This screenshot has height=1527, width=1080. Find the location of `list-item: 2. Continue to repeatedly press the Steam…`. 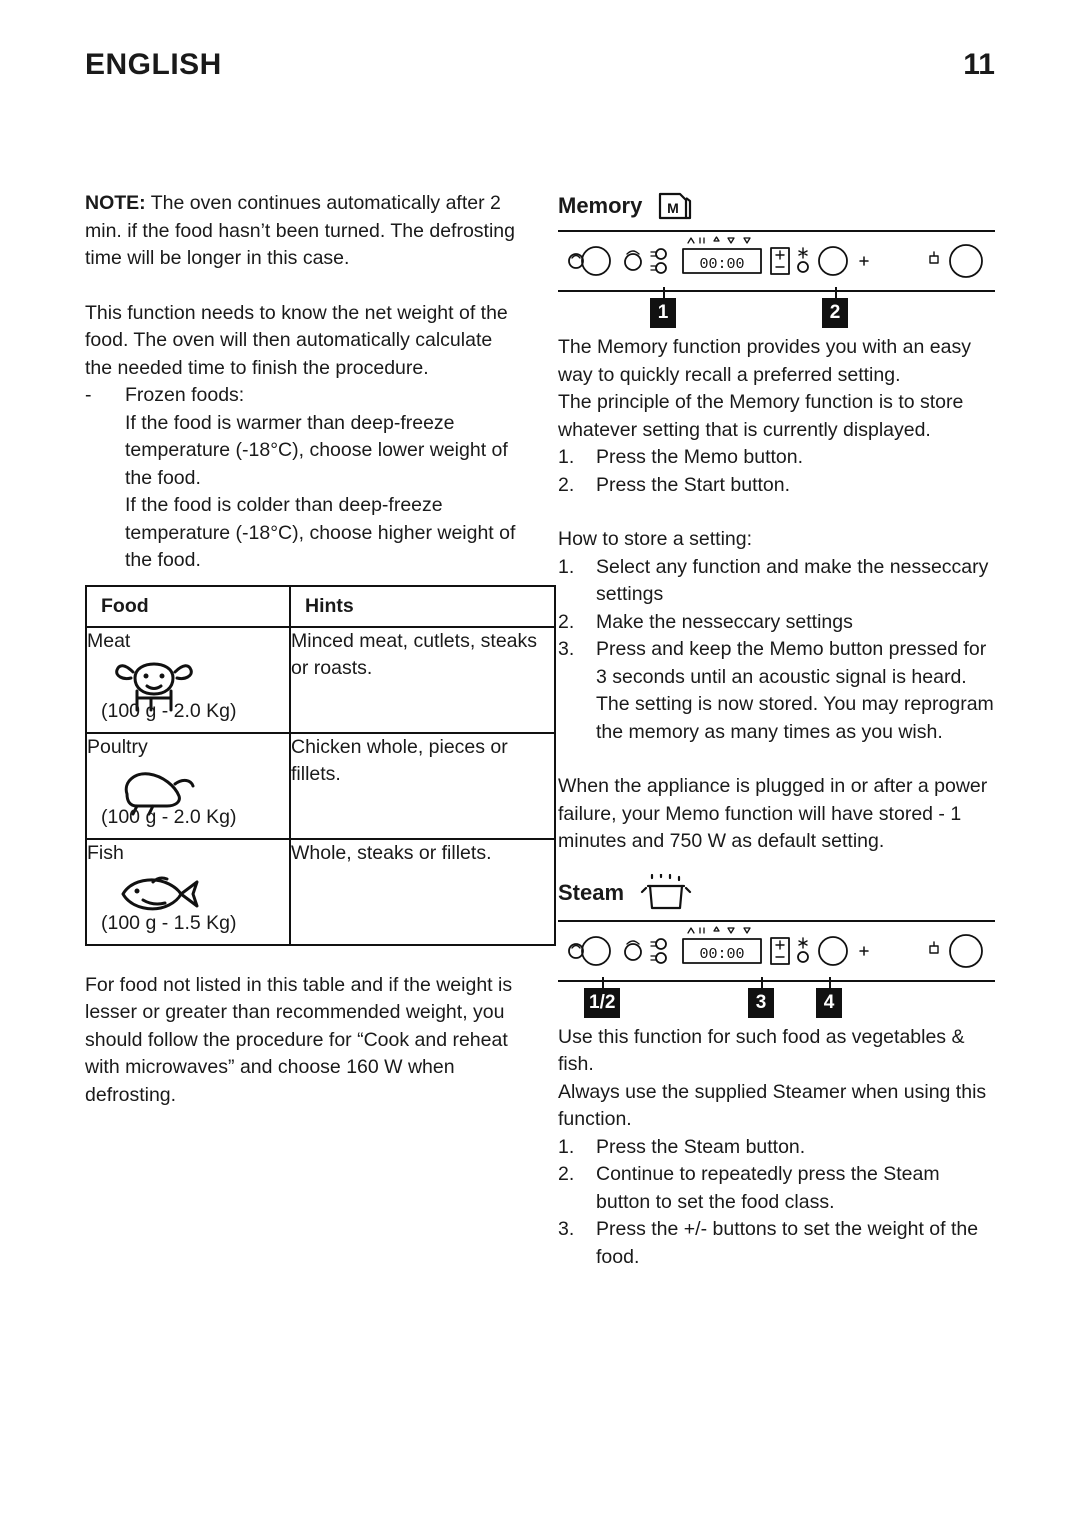

list-item: 2. Continue to repeatedly press the Steam… is located at coordinates (776, 1188).